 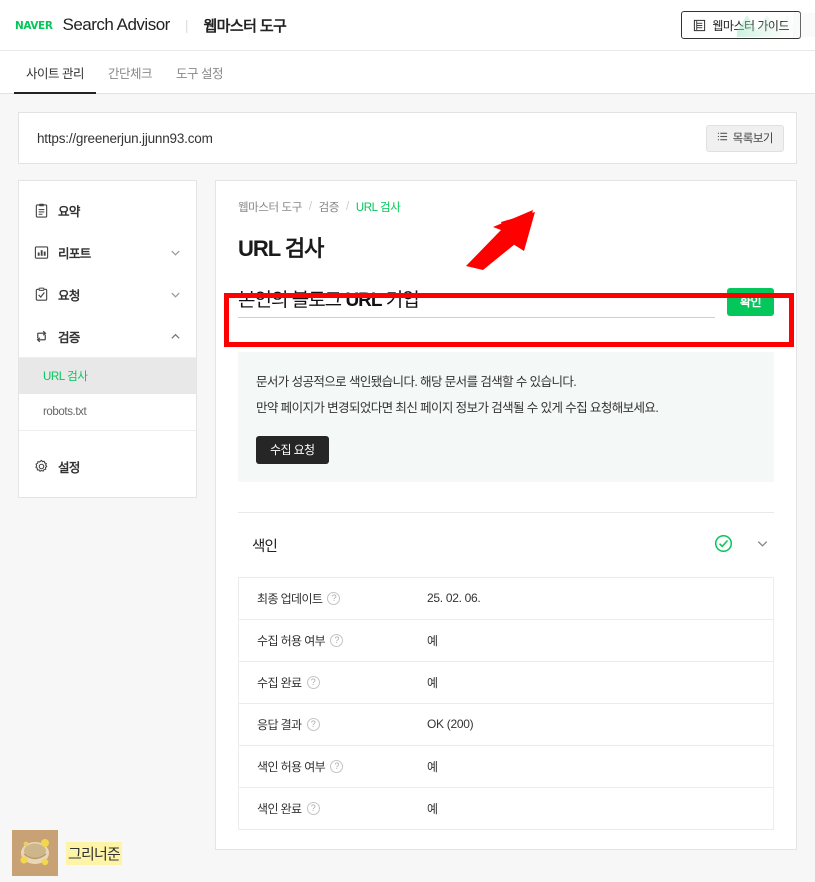 What do you see at coordinates (400, 300) in the screenshot?
I see `url-input-value-suffix: 기입` at bounding box center [400, 300].